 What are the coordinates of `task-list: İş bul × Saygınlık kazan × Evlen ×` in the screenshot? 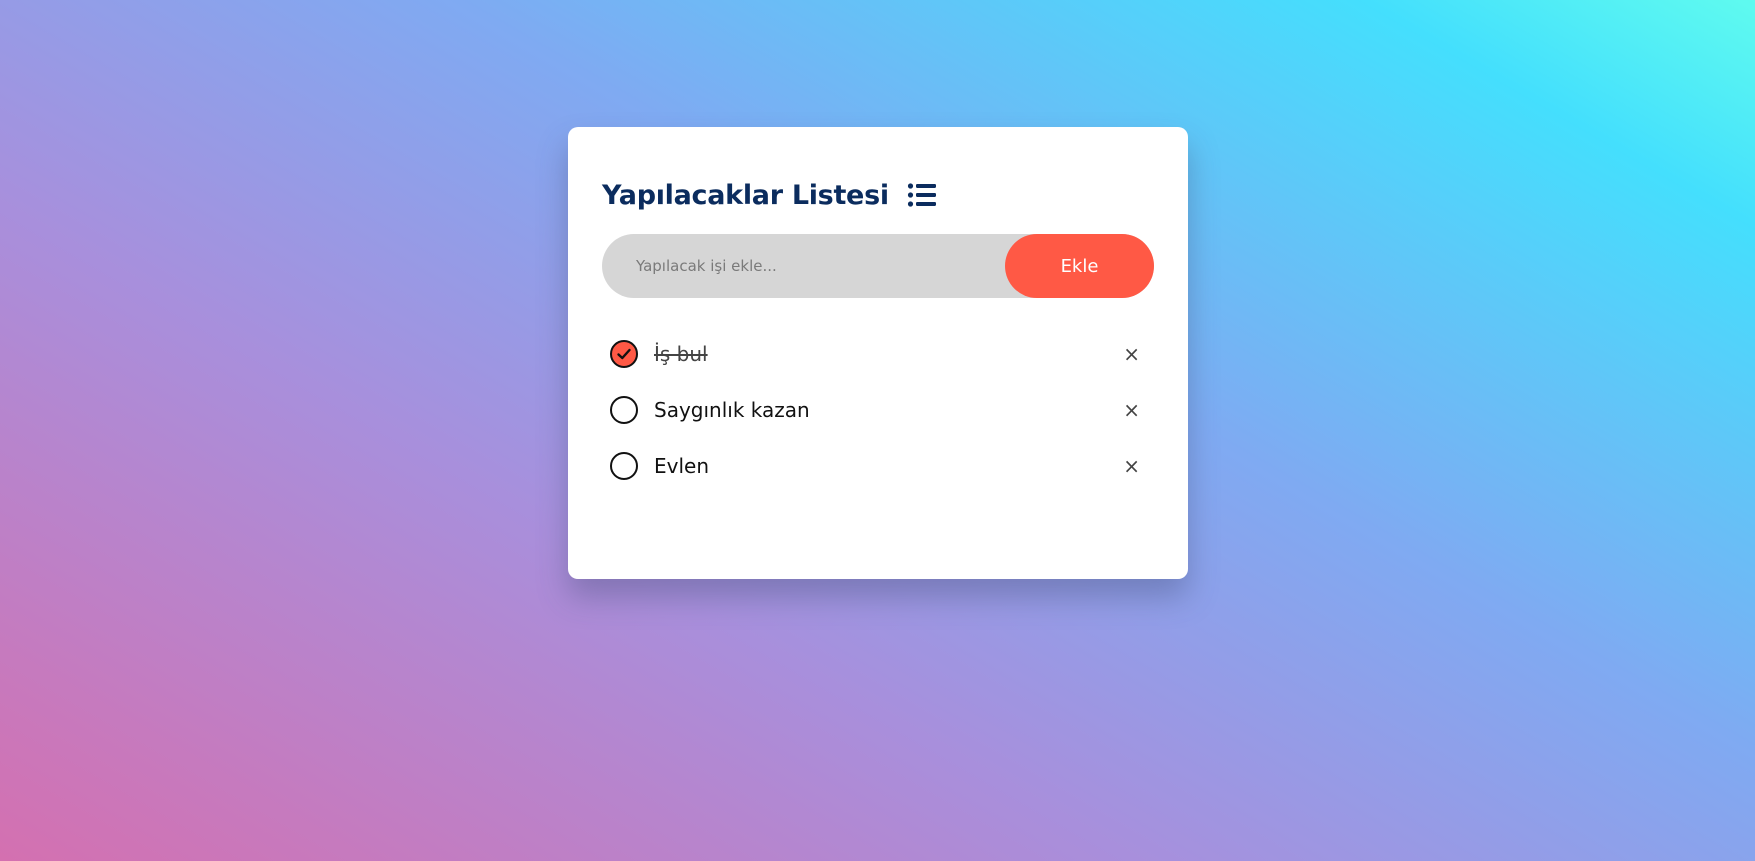 It's located at (878, 410).